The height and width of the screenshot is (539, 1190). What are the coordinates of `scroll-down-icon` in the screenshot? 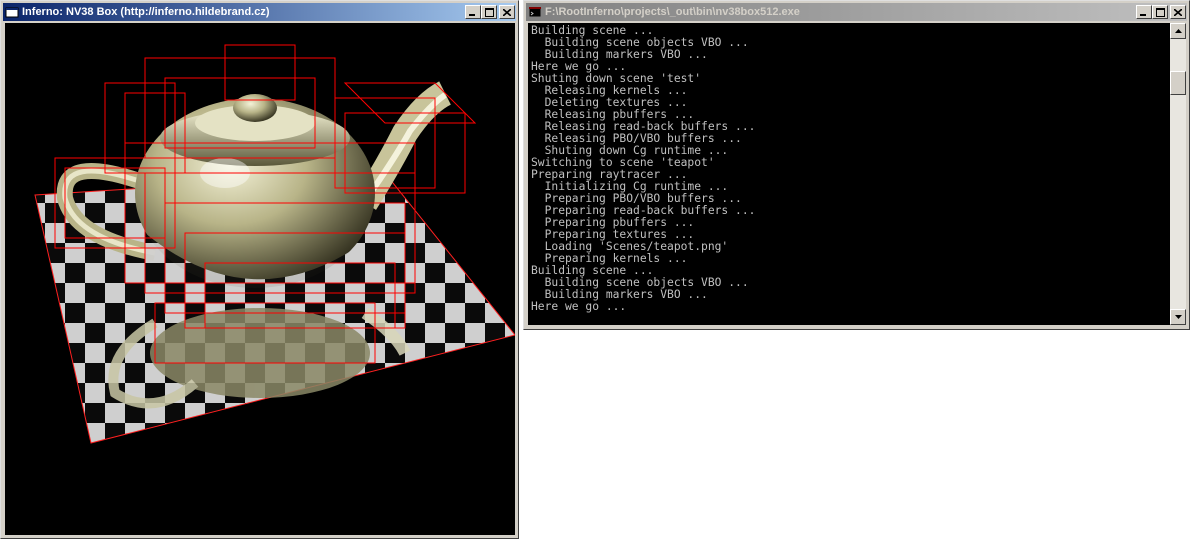 It's located at (1178, 317).